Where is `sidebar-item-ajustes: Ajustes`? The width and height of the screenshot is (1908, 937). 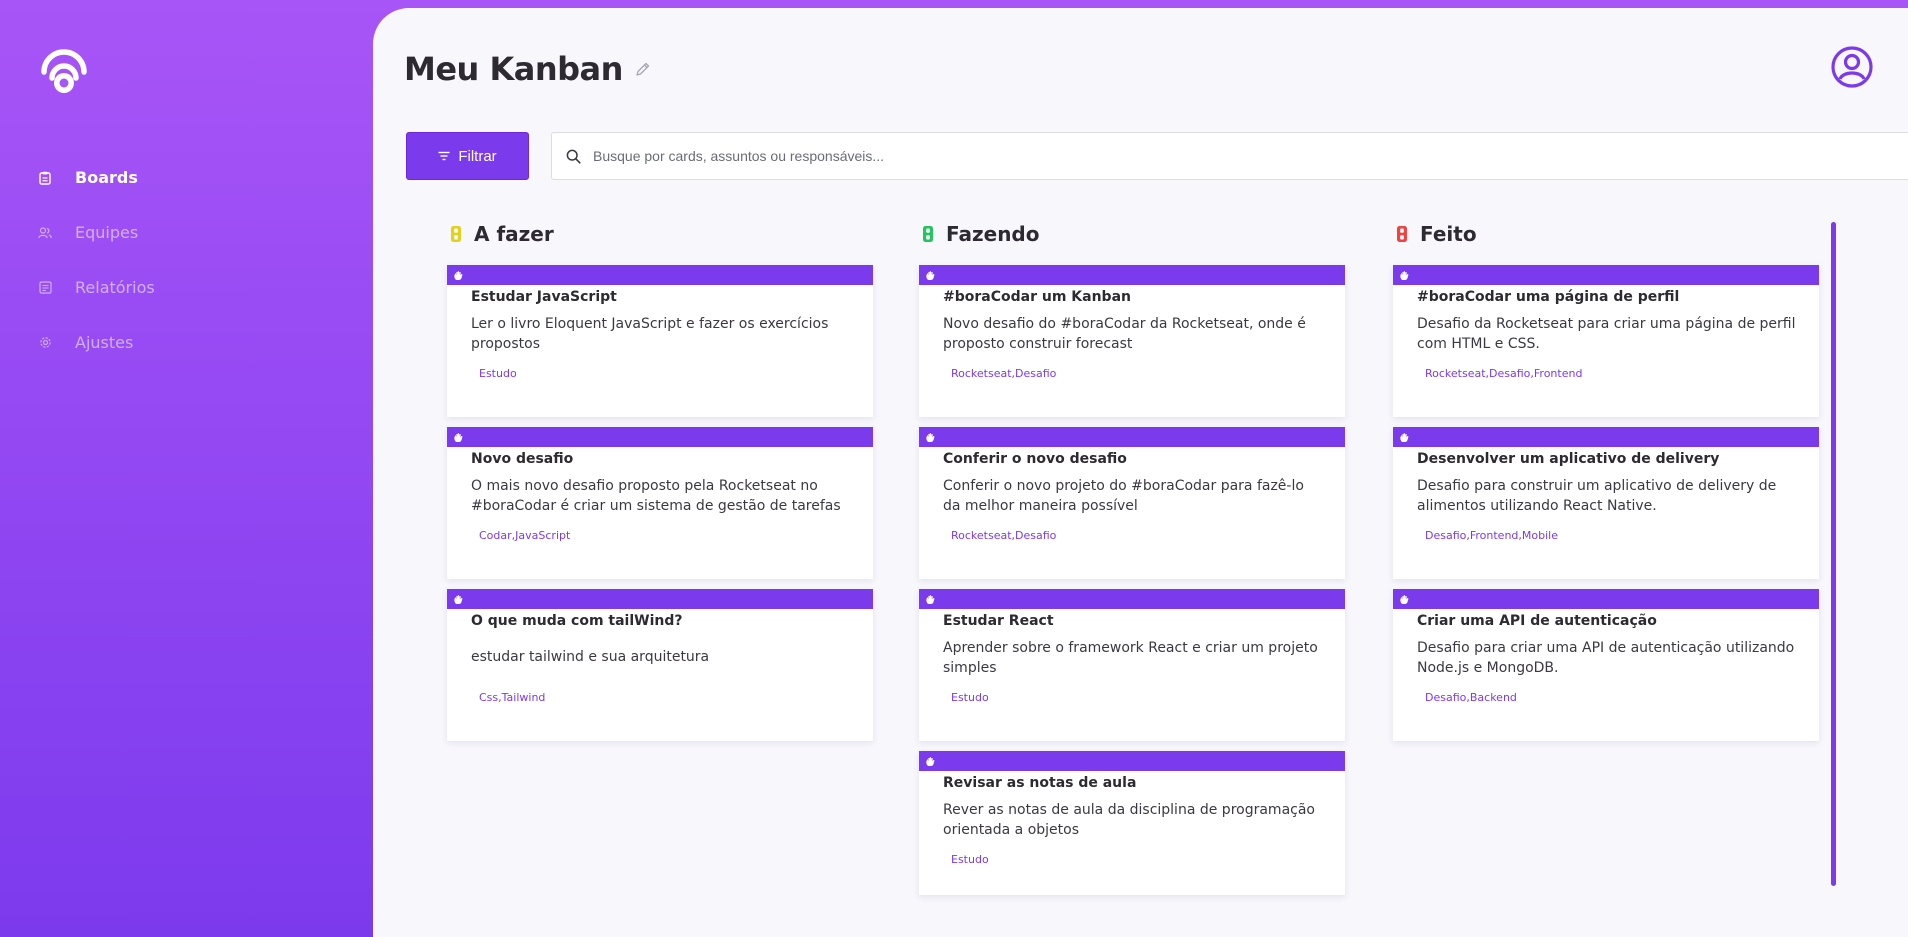
sidebar-item-ajustes: Ajustes is located at coordinates (96, 342).